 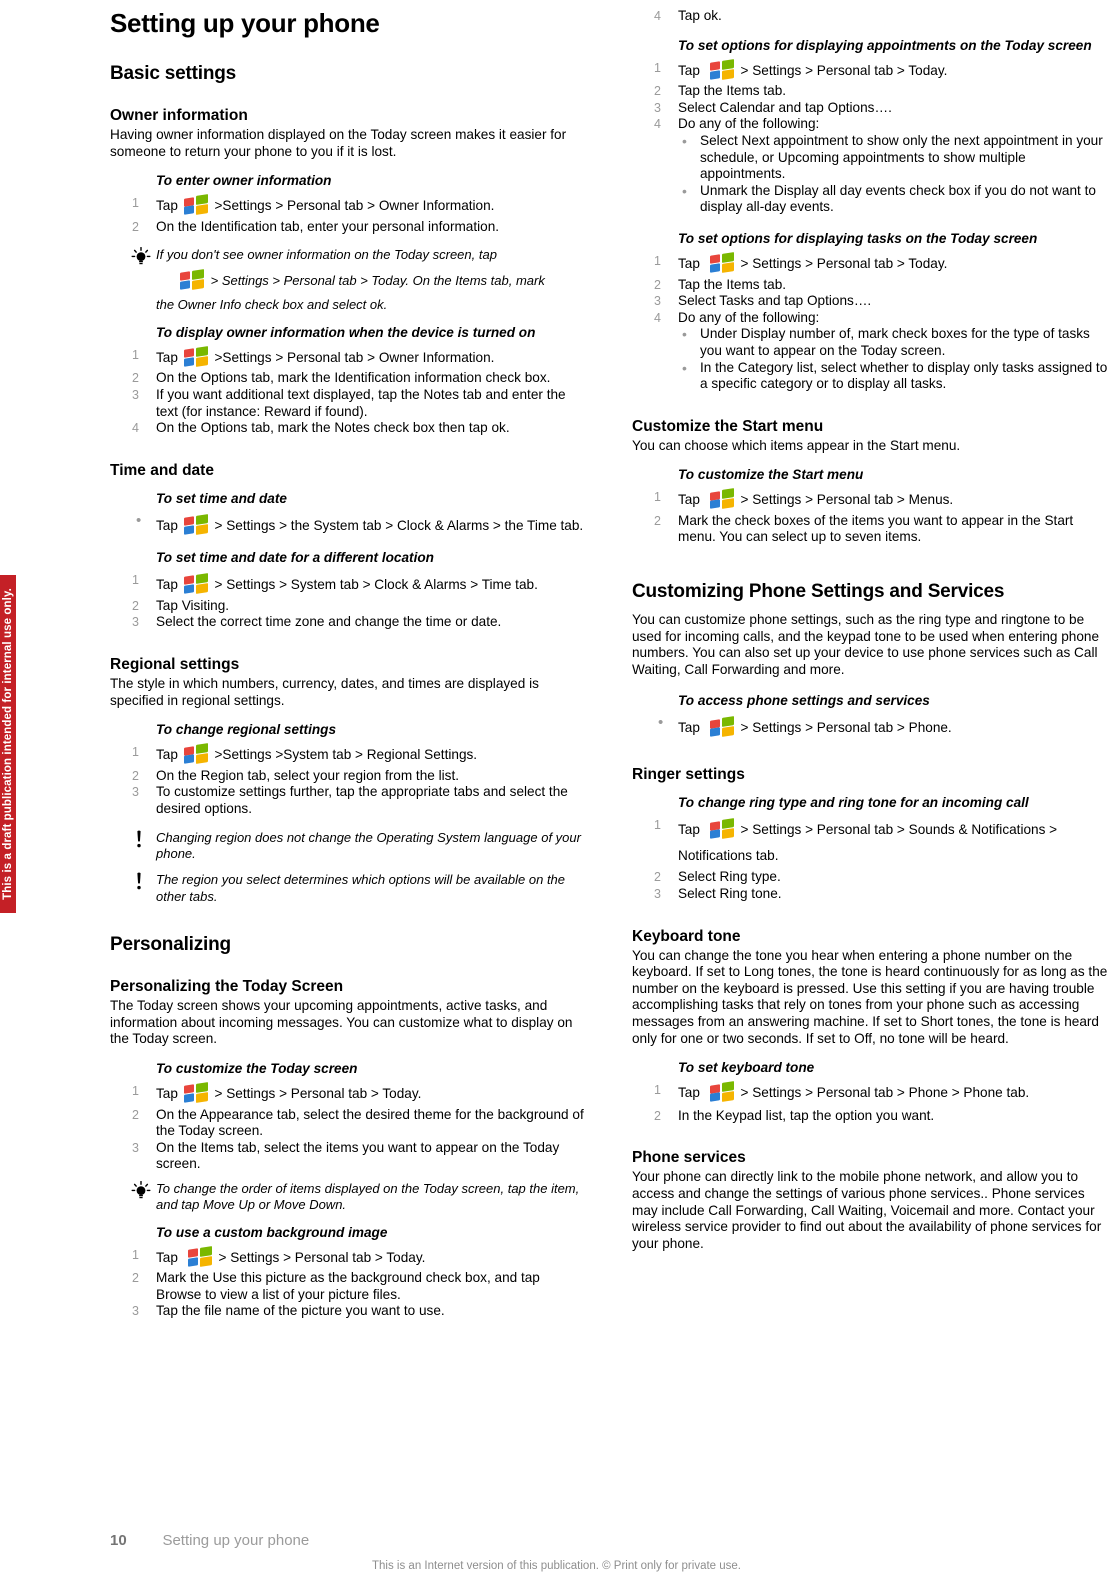 I want to click on heading-personalizing-today-screen: Personalizing the Today Screen, so click(x=227, y=987).